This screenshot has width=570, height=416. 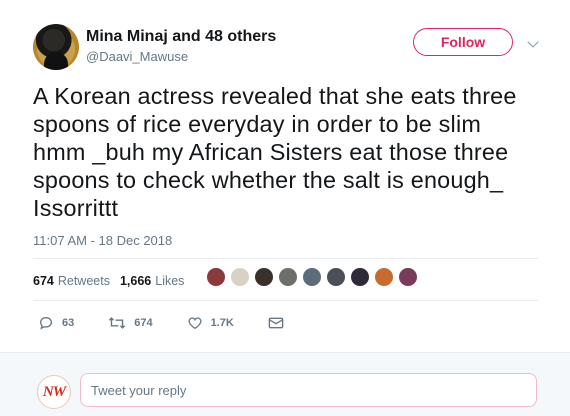 I want to click on likes-label: Likes, so click(x=169, y=281).